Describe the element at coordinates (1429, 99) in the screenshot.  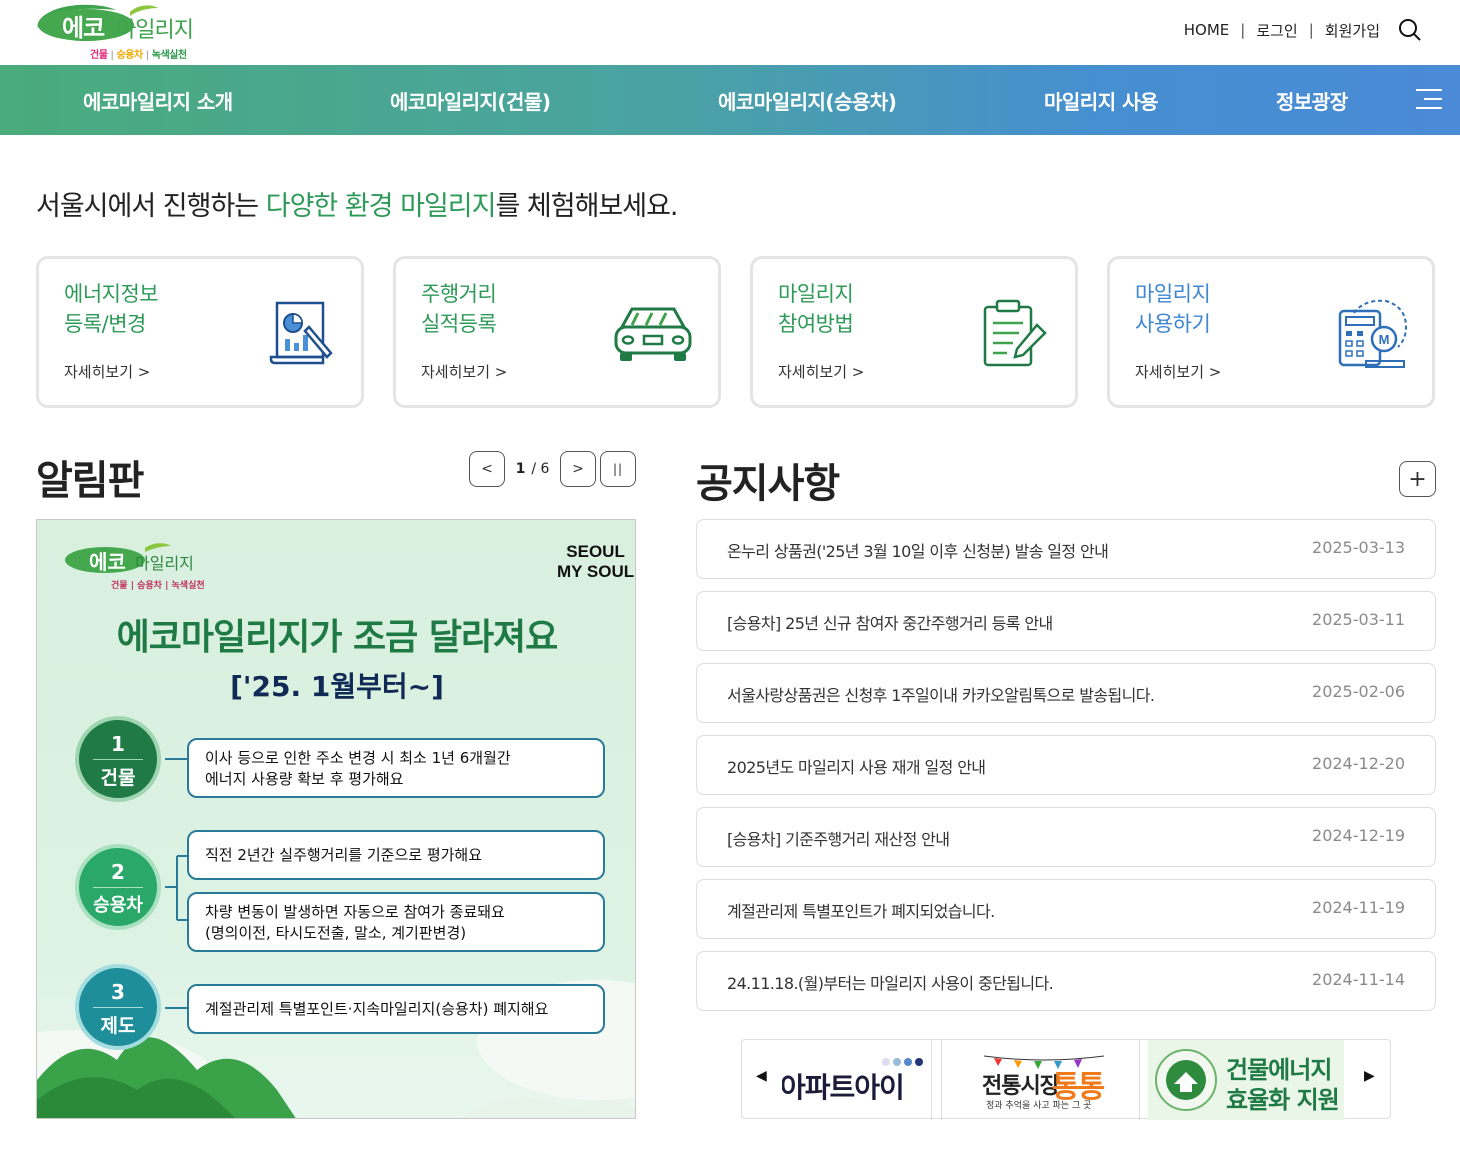
I see `menu-icon` at that location.